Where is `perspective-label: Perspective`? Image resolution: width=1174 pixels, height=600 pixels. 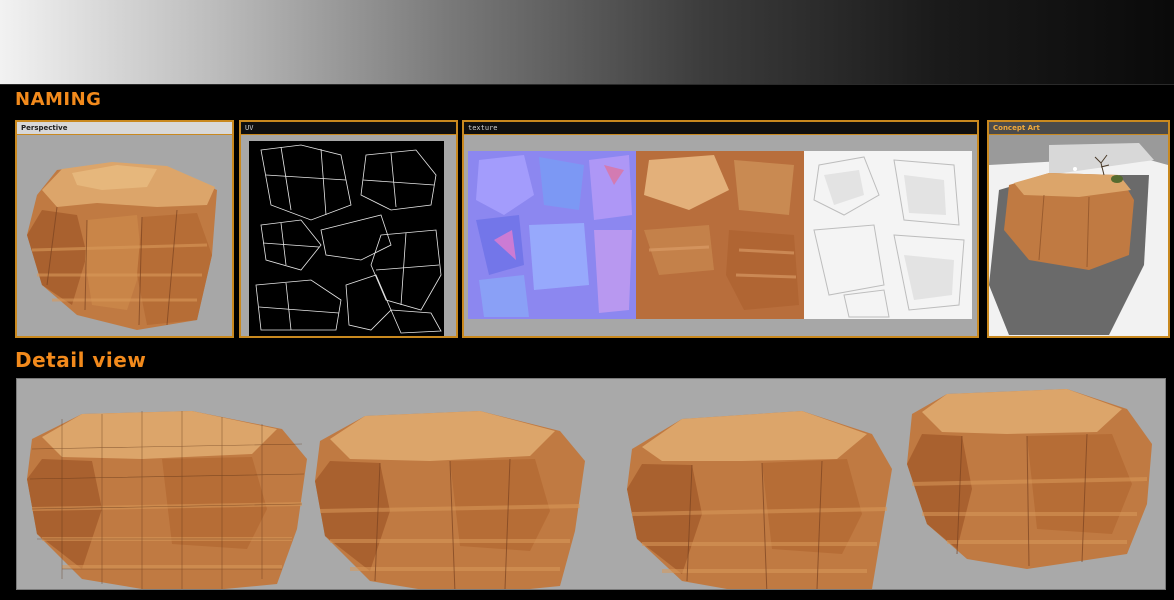 perspective-label: Perspective is located at coordinates (44, 128).